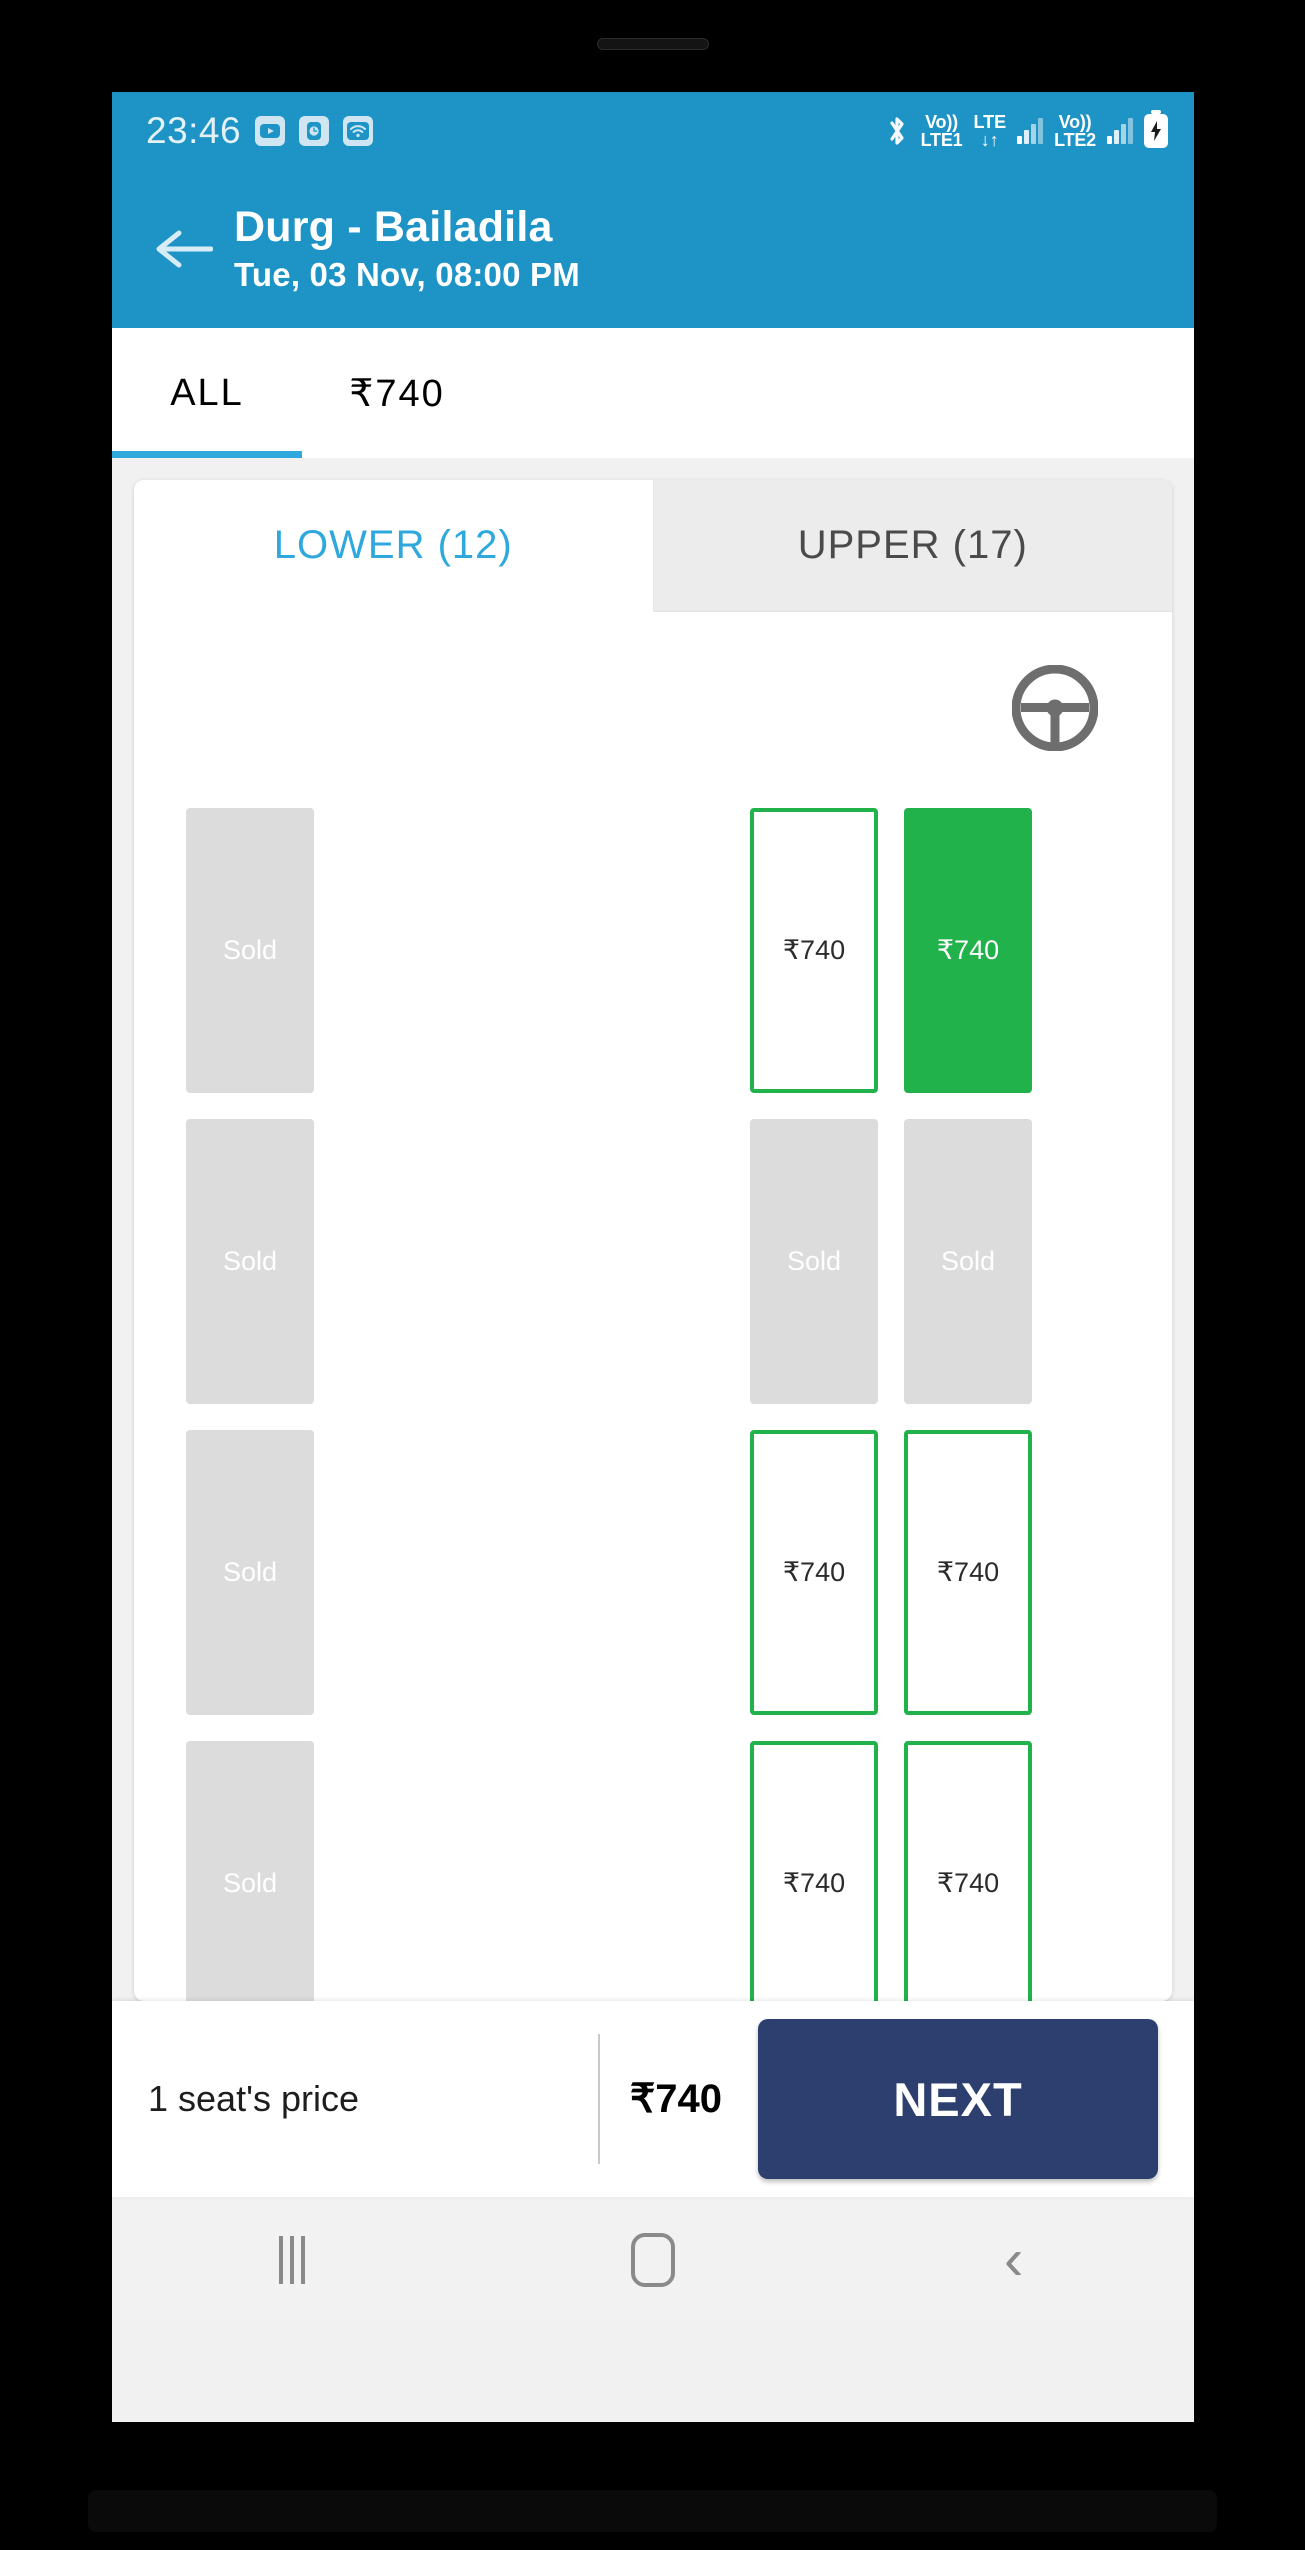 The height and width of the screenshot is (2550, 1305). I want to click on fare-summary-bar: 1 seat's price ₹740 NEXT, so click(653, 2099).